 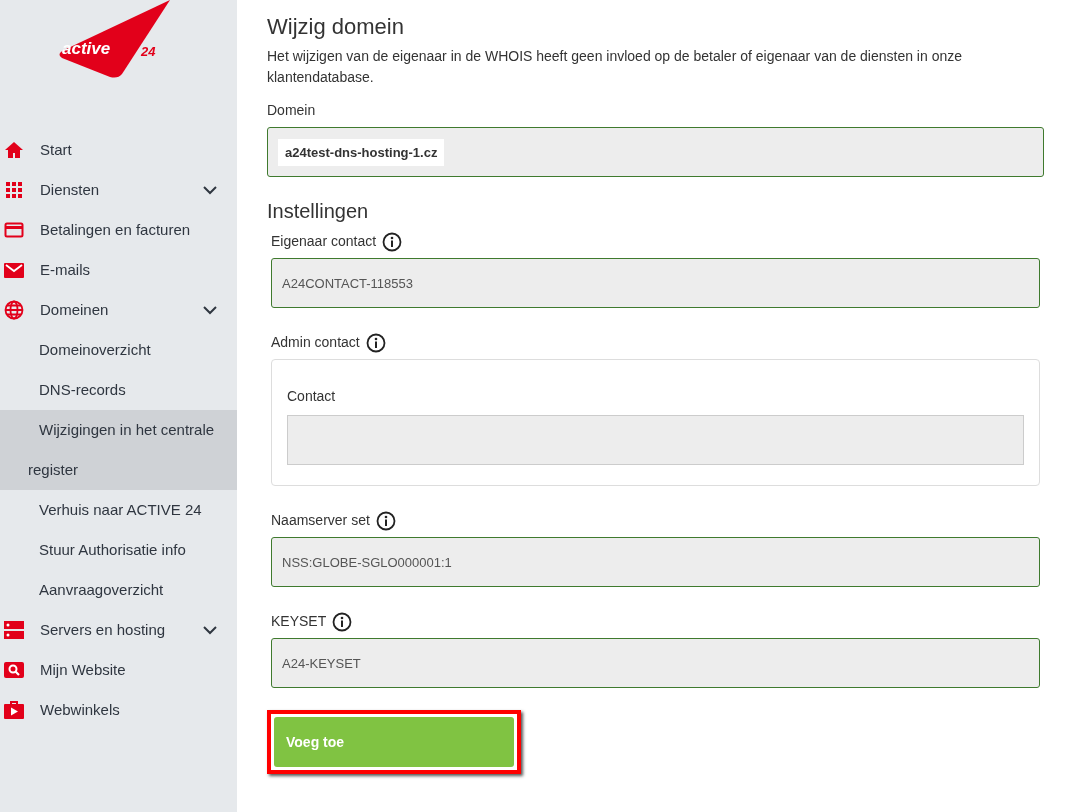 I want to click on home-icon, so click(x=14, y=150).